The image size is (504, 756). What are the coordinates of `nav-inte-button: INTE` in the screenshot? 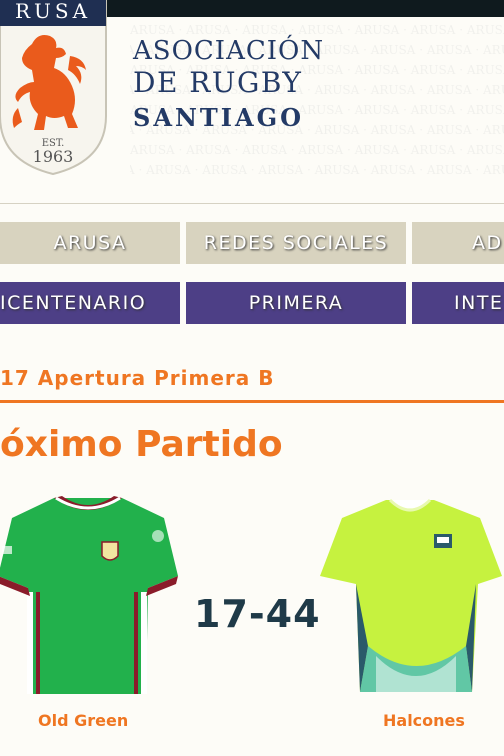 It's located at (458, 303).